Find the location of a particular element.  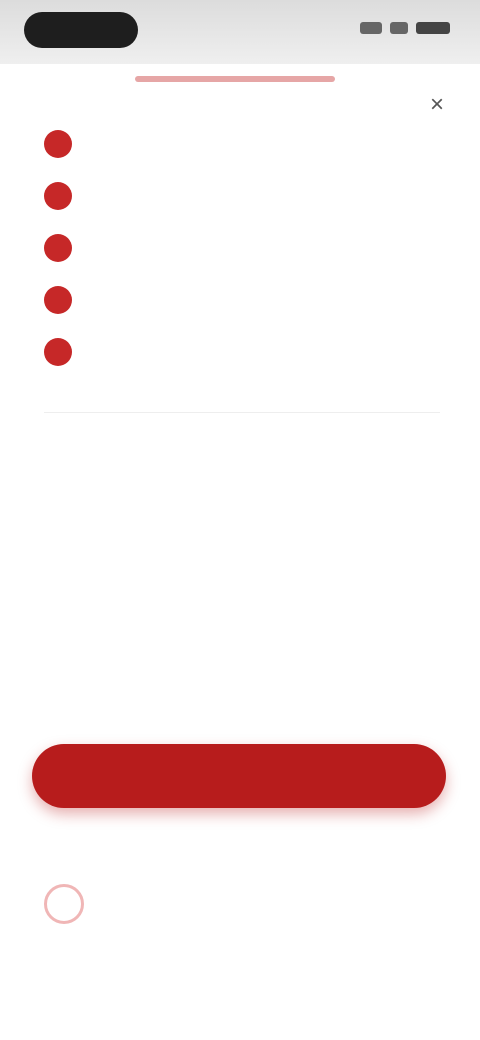

close-icon: × is located at coordinates (437, 105).